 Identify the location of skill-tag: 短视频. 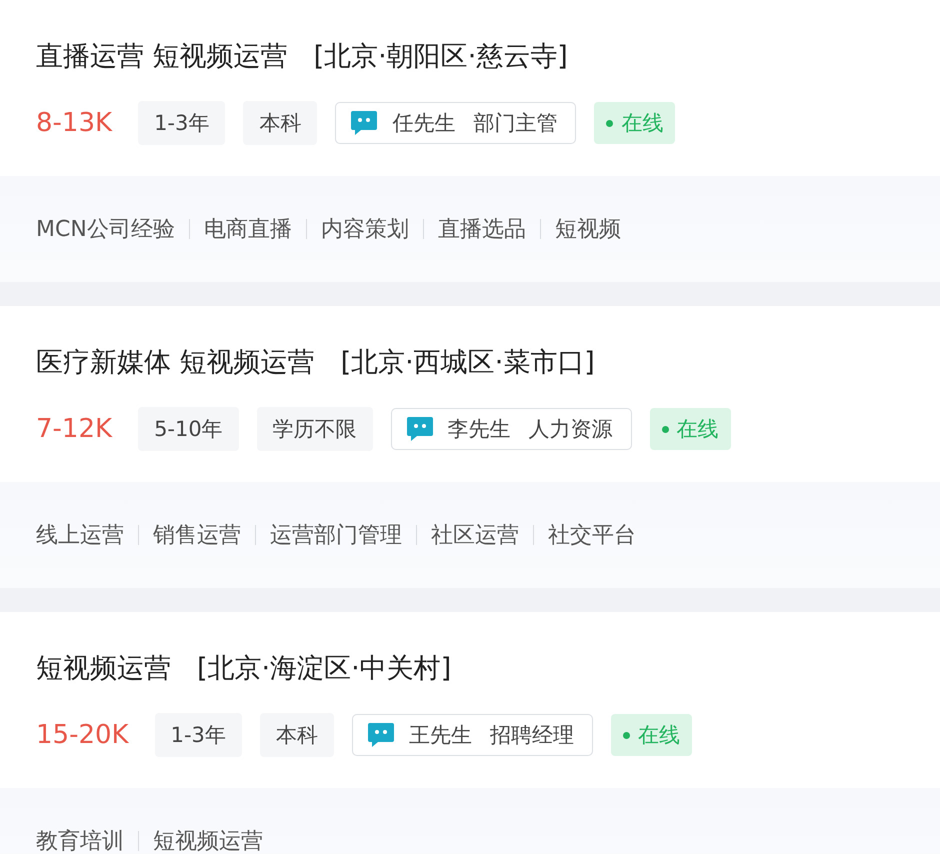
(587, 229).